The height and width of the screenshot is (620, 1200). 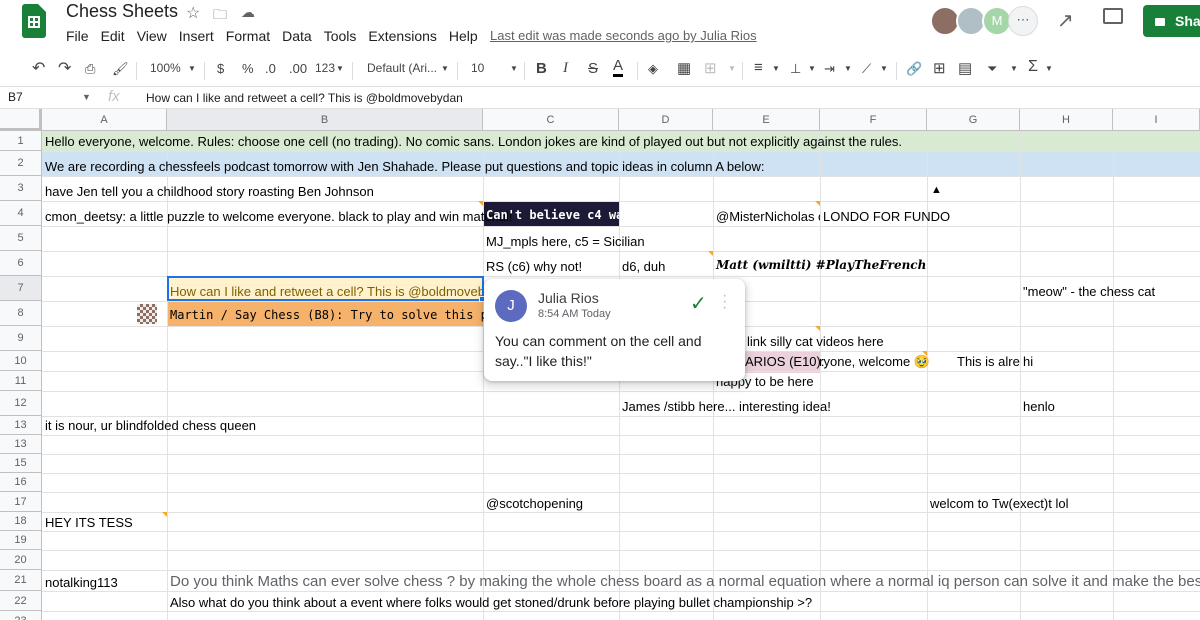 What do you see at coordinates (698, 303) in the screenshot?
I see `resolve-check-icon: ✓` at bounding box center [698, 303].